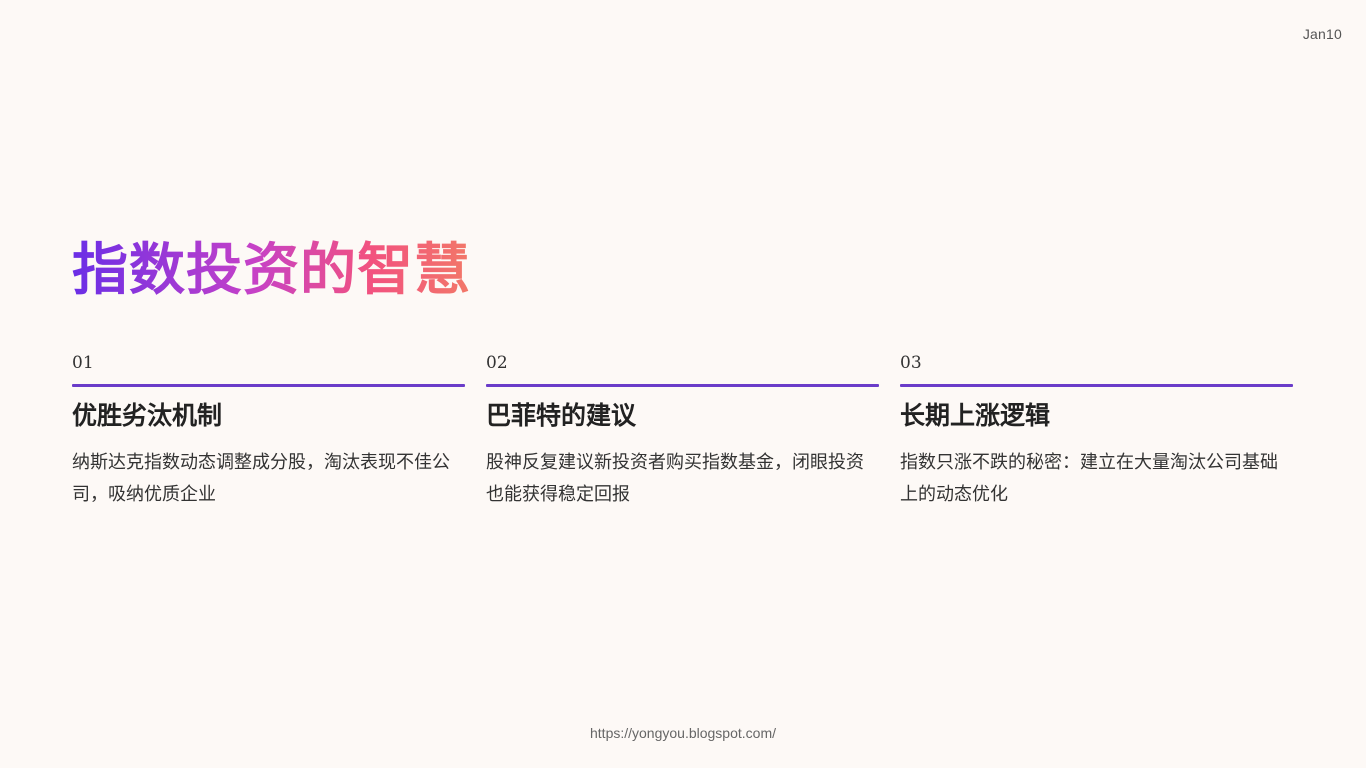 This screenshot has height=768, width=1366. Describe the element at coordinates (147, 415) in the screenshot. I see `card-heading: 优胜劣汰机制` at that location.